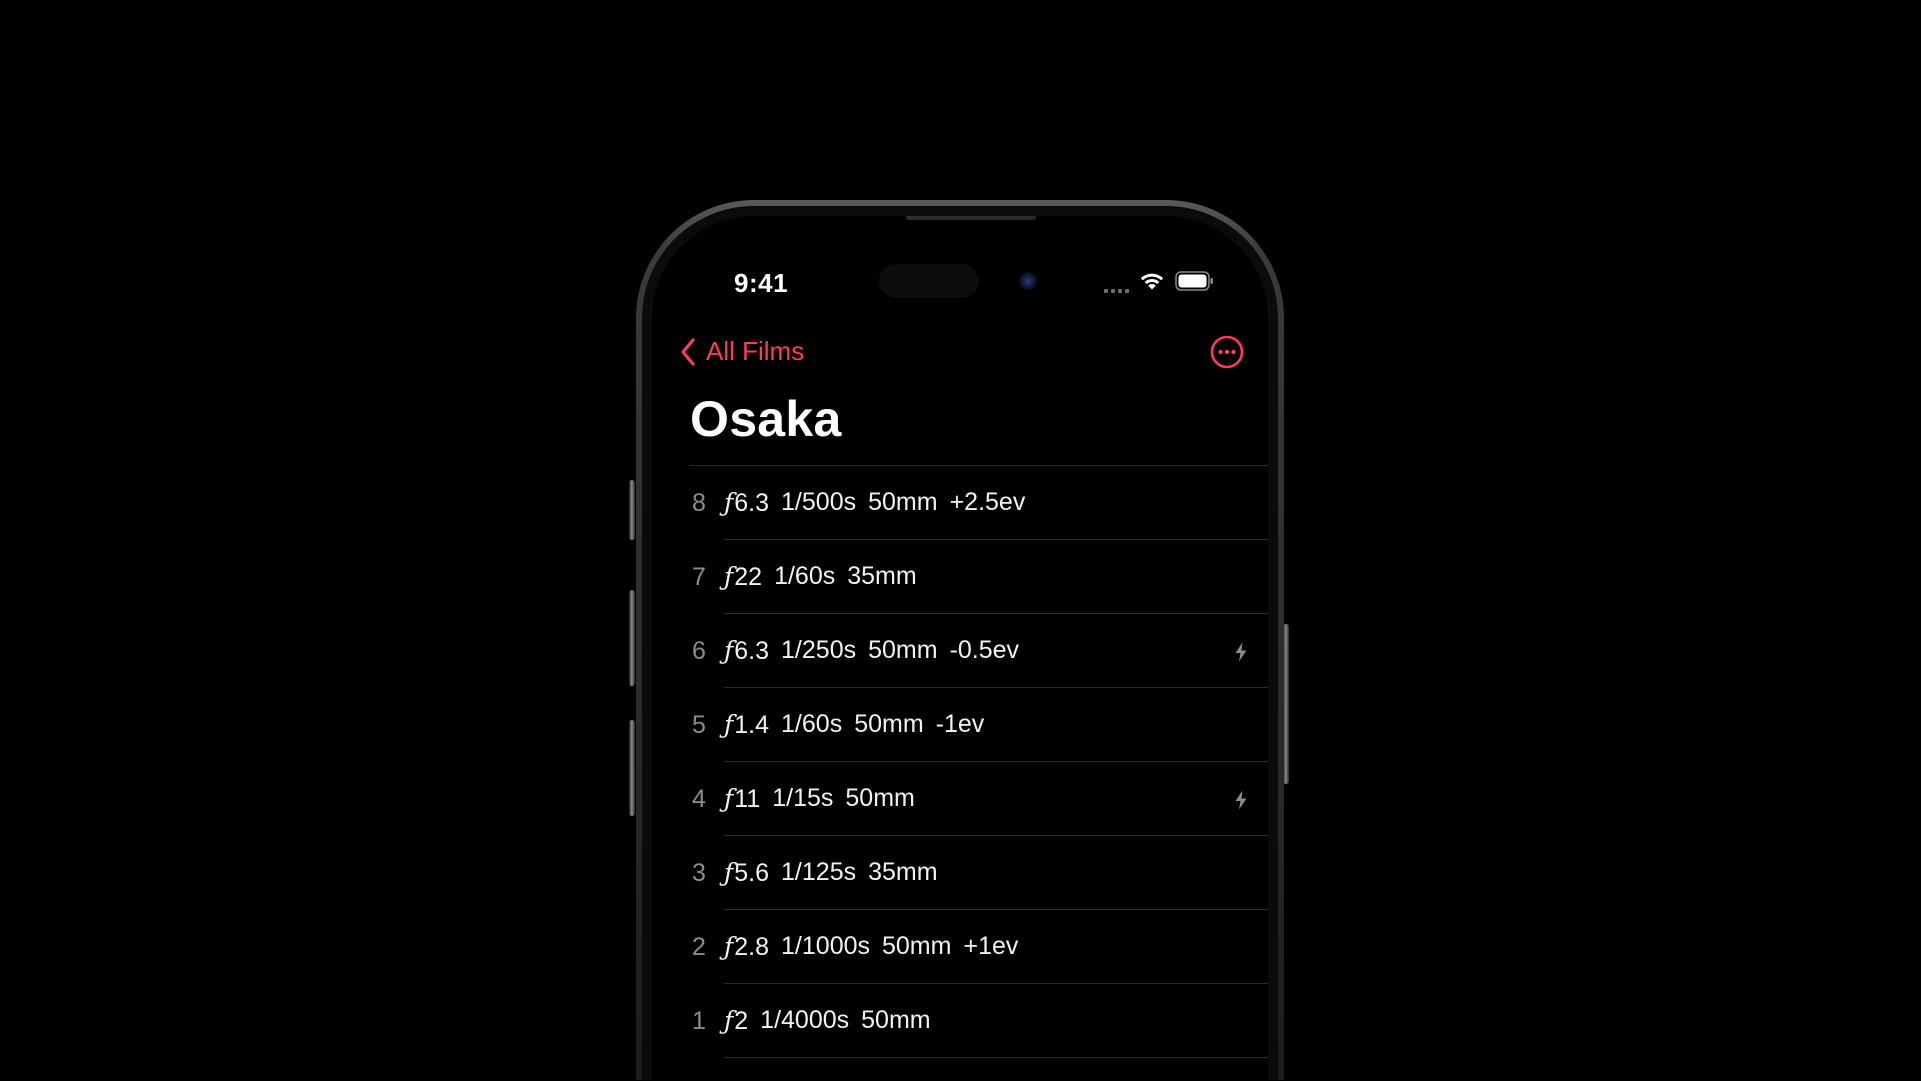  I want to click on shot-shutter: 1/125s, so click(819, 872).